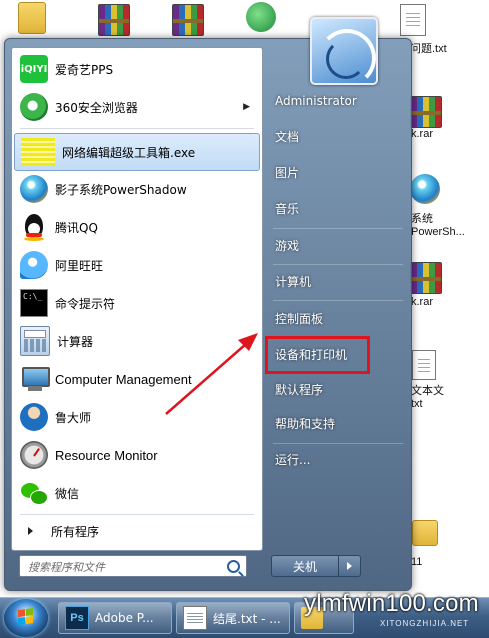 Image resolution: width=489 pixels, height=638 pixels. I want to click on right-item-label: 帮助和支持, so click(305, 423).